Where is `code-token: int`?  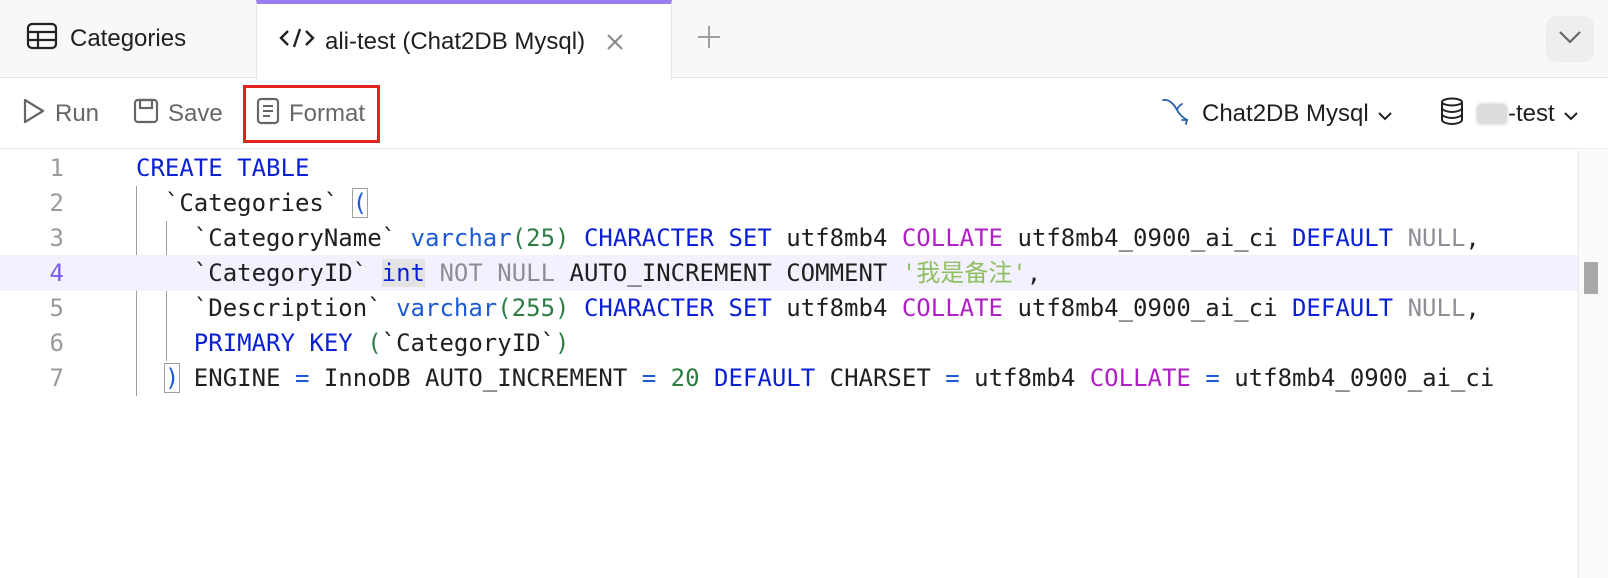 code-token: int is located at coordinates (403, 273).